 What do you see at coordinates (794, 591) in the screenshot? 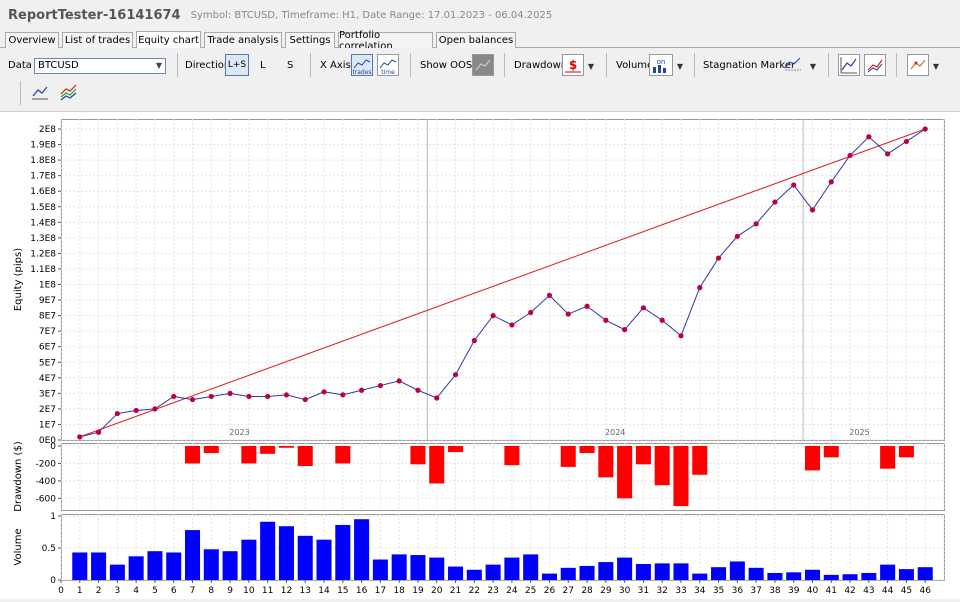
I see `x-tick-label: 39` at bounding box center [794, 591].